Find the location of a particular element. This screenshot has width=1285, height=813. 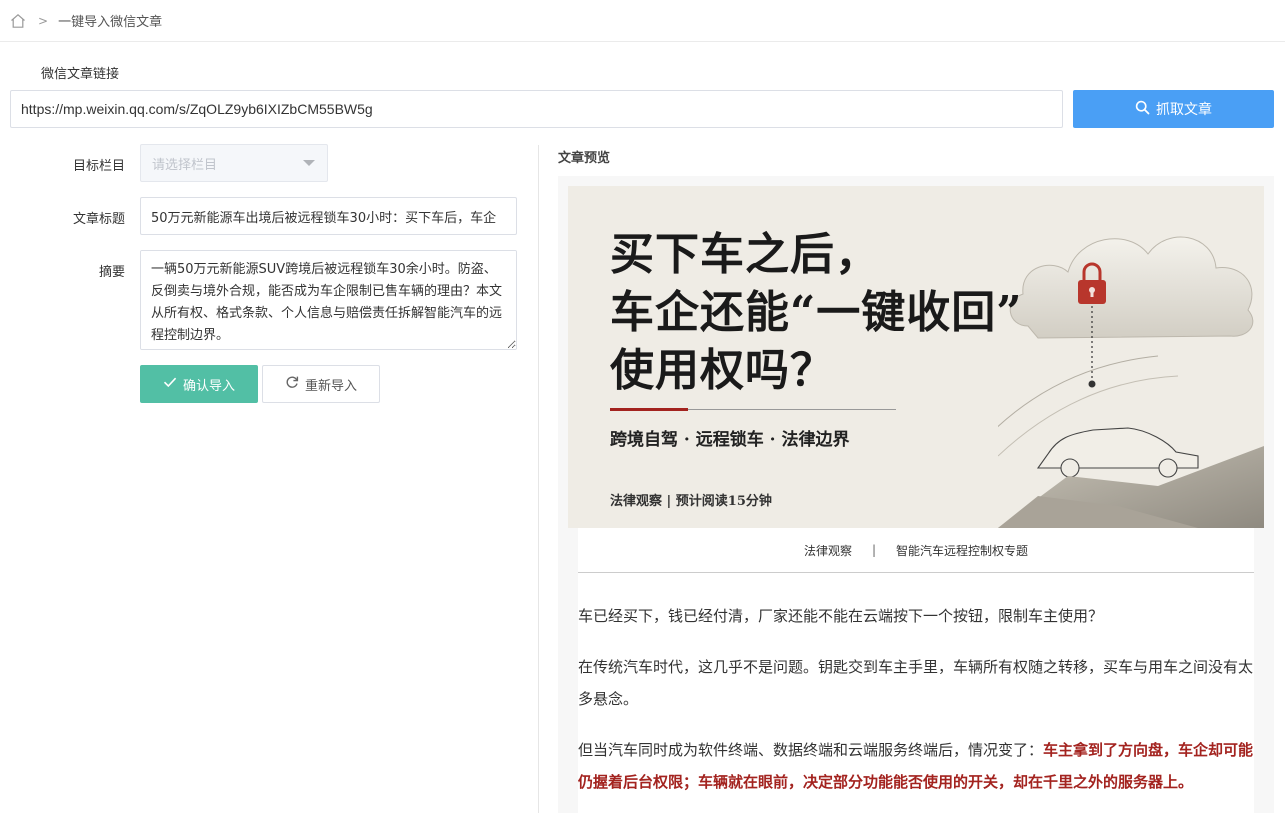

breadcrumb: > 一键导入微信文章 is located at coordinates (642, 21).